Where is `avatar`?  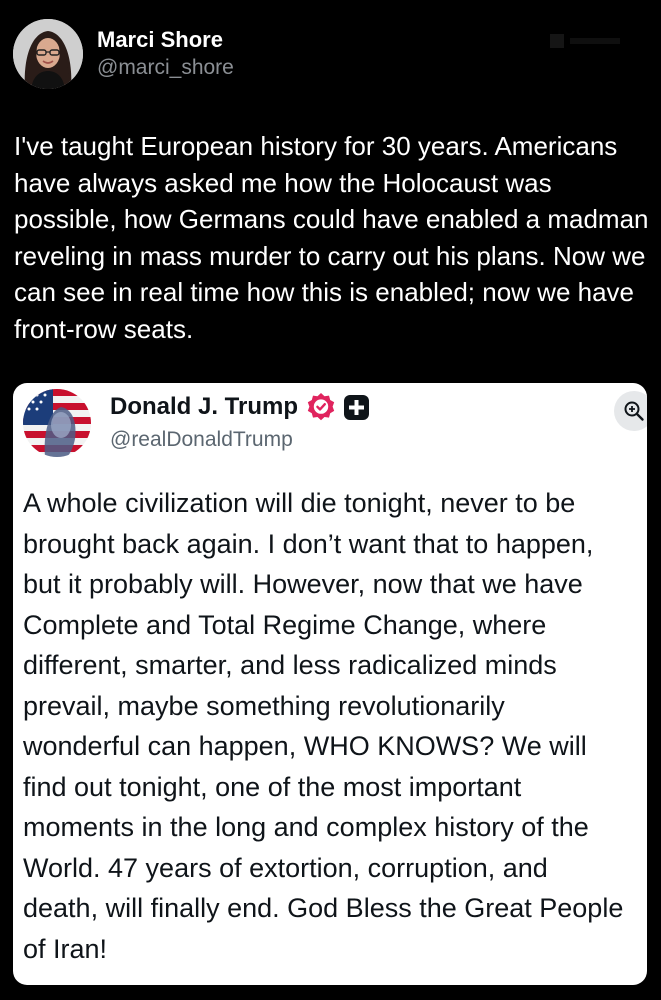 avatar is located at coordinates (48, 54).